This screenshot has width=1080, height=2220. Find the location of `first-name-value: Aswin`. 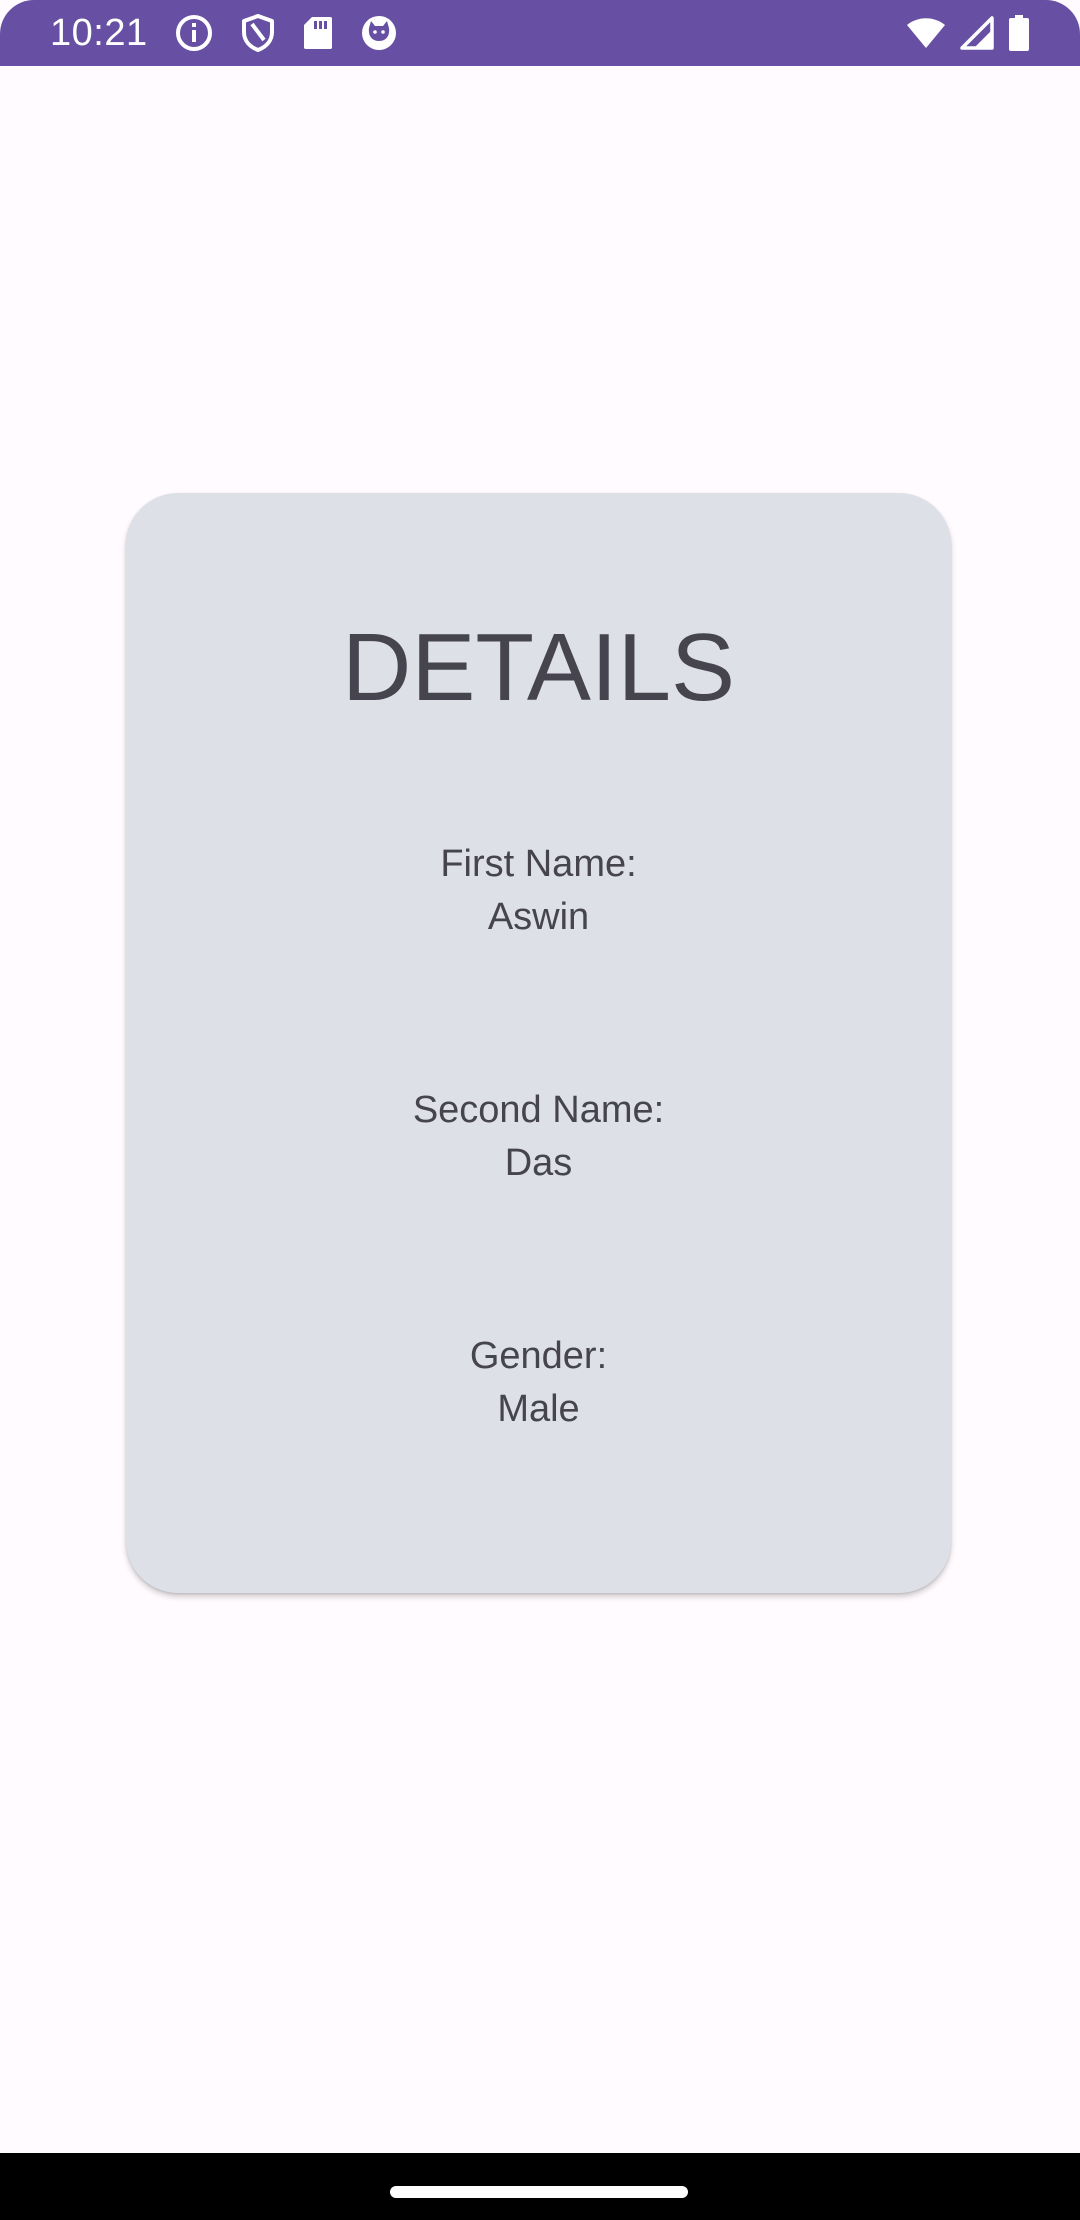

first-name-value: Aswin is located at coordinates (538, 917).